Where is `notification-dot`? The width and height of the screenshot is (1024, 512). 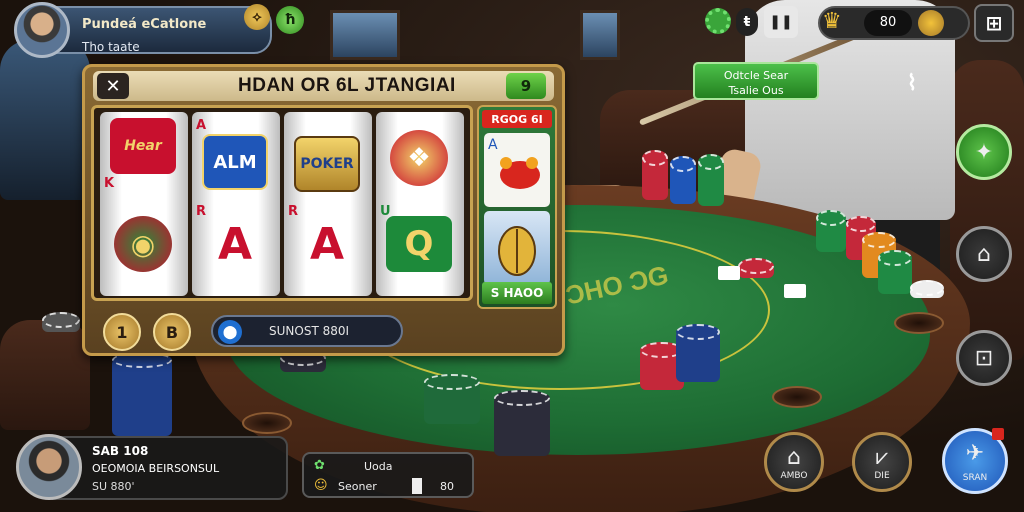 notification-dot is located at coordinates (998, 434).